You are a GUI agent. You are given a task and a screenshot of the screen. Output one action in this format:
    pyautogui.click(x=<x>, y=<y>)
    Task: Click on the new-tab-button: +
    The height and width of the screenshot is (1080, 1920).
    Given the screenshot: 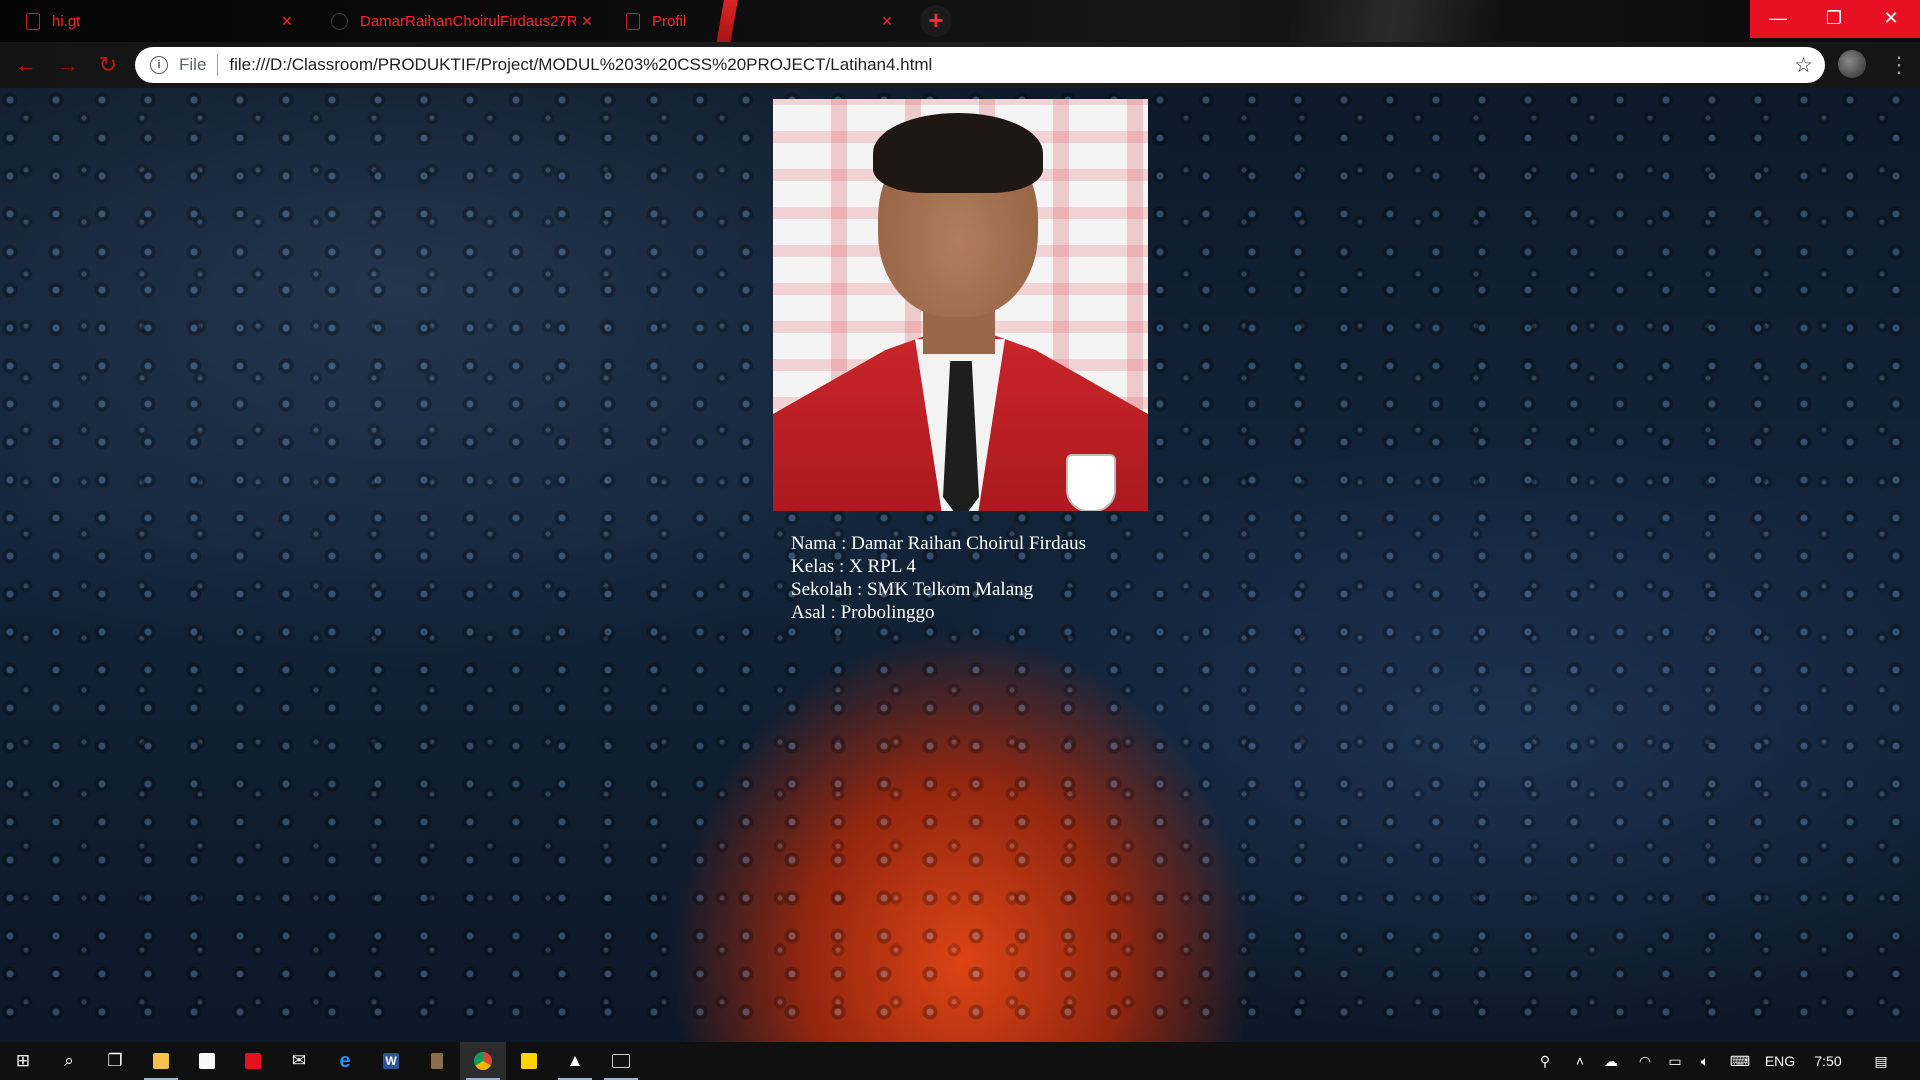 What is the action you would take?
    pyautogui.click(x=936, y=21)
    